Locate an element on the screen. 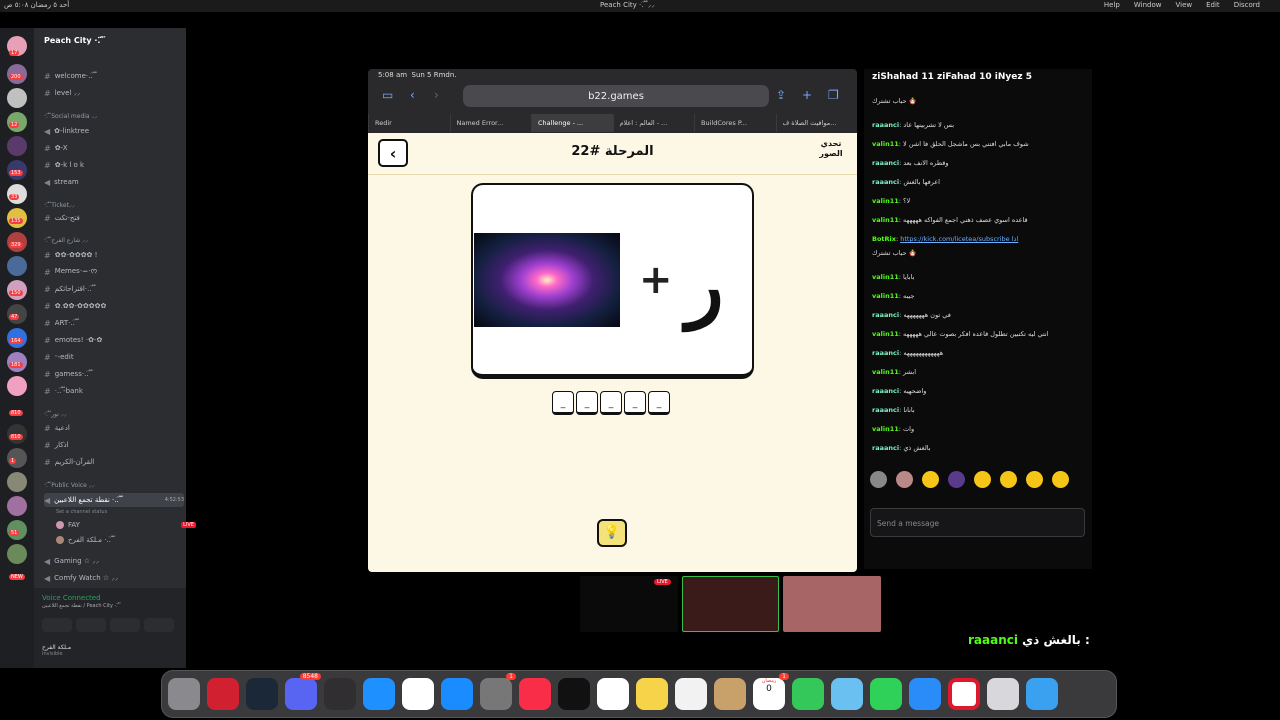  new-tab-icon: + is located at coordinates (807, 95).